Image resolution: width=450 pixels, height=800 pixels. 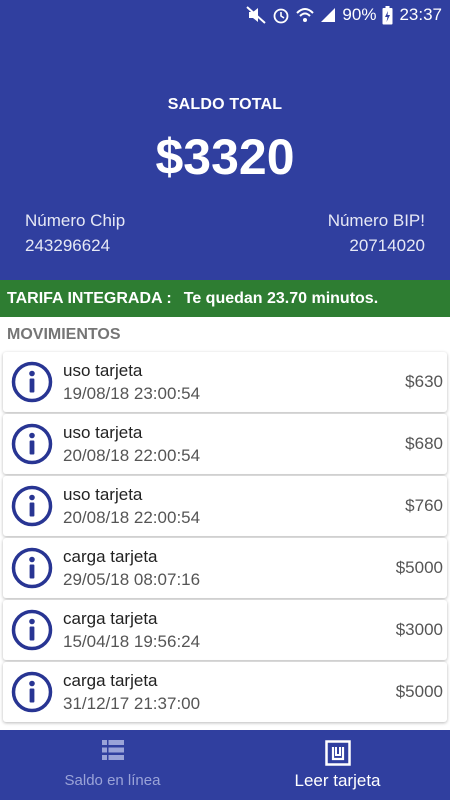 What do you see at coordinates (89, 298) in the screenshot?
I see `tarifa-label: TARIFA INTEGRADA :` at bounding box center [89, 298].